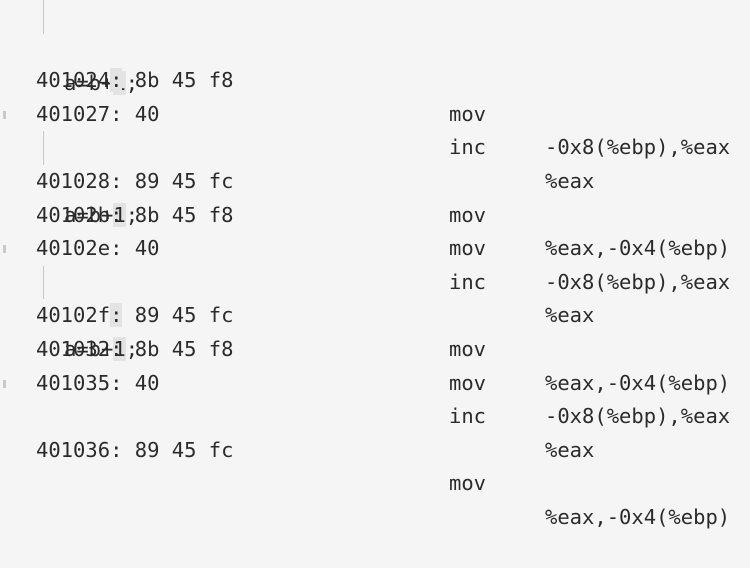 This screenshot has height=568, width=750. What do you see at coordinates (638, 416) in the screenshot?
I see `operands: -0x8(%ebp),%eax` at bounding box center [638, 416].